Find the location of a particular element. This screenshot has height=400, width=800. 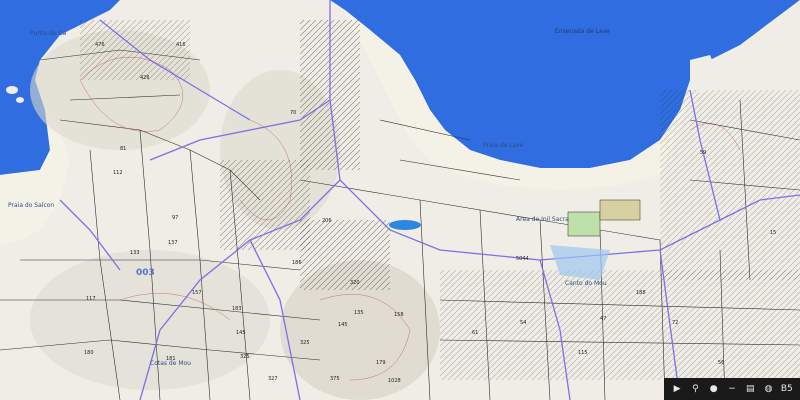

plot-number: 112 is located at coordinates (118, 173).